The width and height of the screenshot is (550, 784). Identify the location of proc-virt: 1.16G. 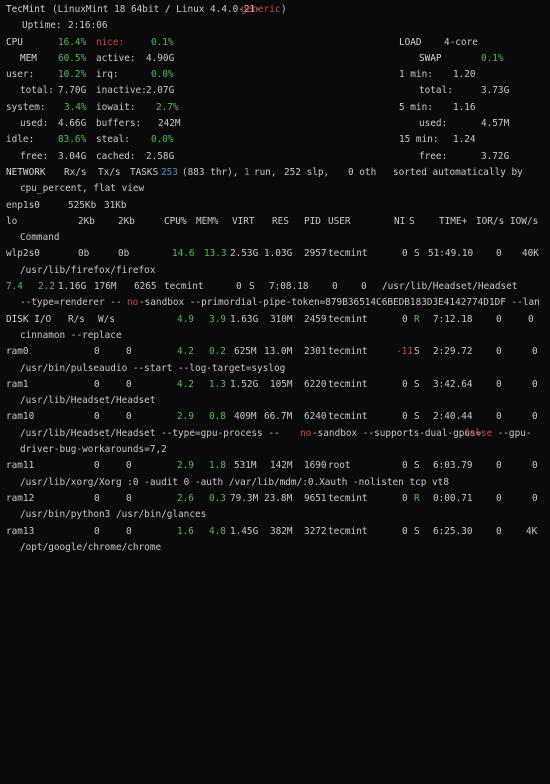
(72, 287).